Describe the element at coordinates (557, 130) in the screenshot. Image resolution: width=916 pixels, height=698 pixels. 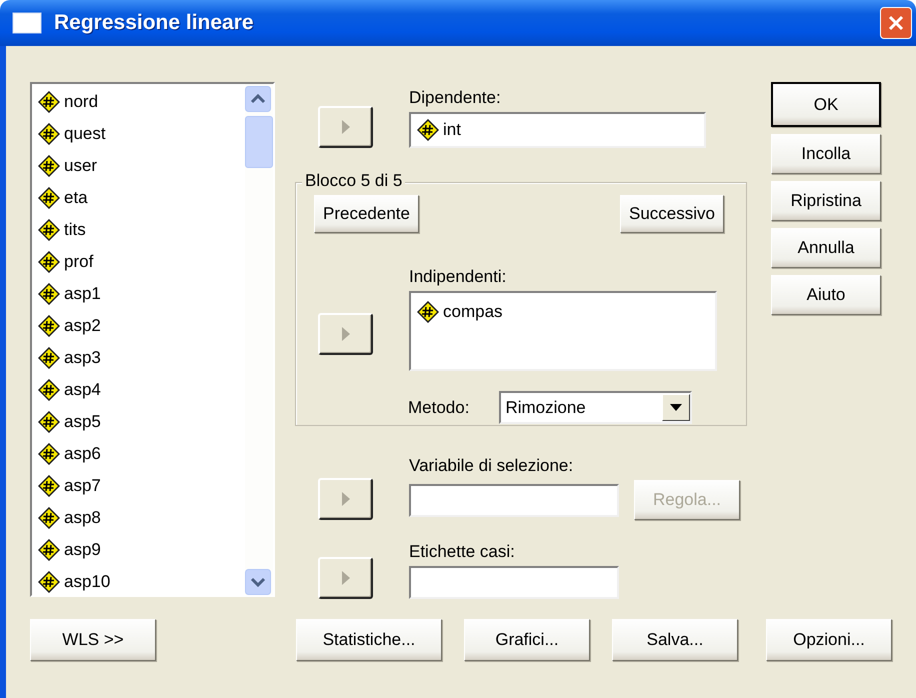
I see `dependent-field: int` at that location.